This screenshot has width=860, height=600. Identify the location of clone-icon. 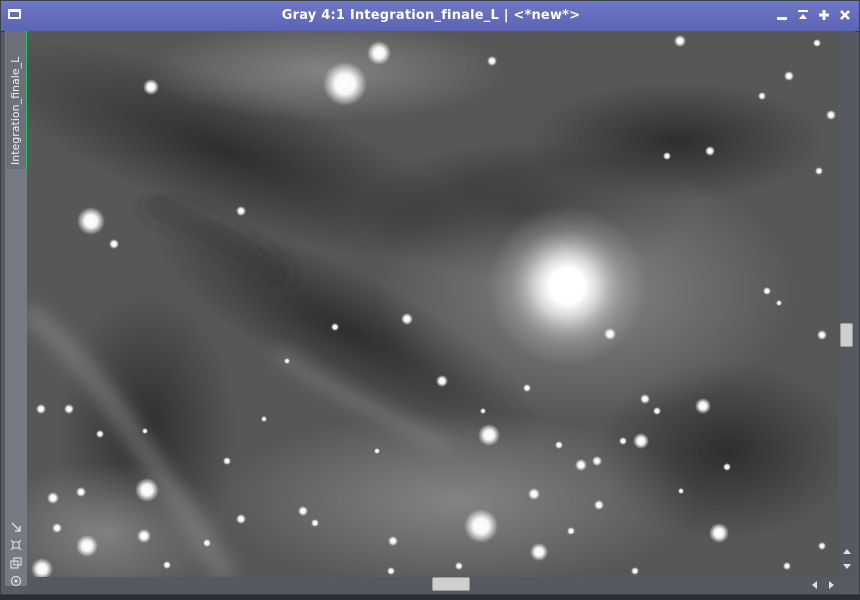
(16, 563).